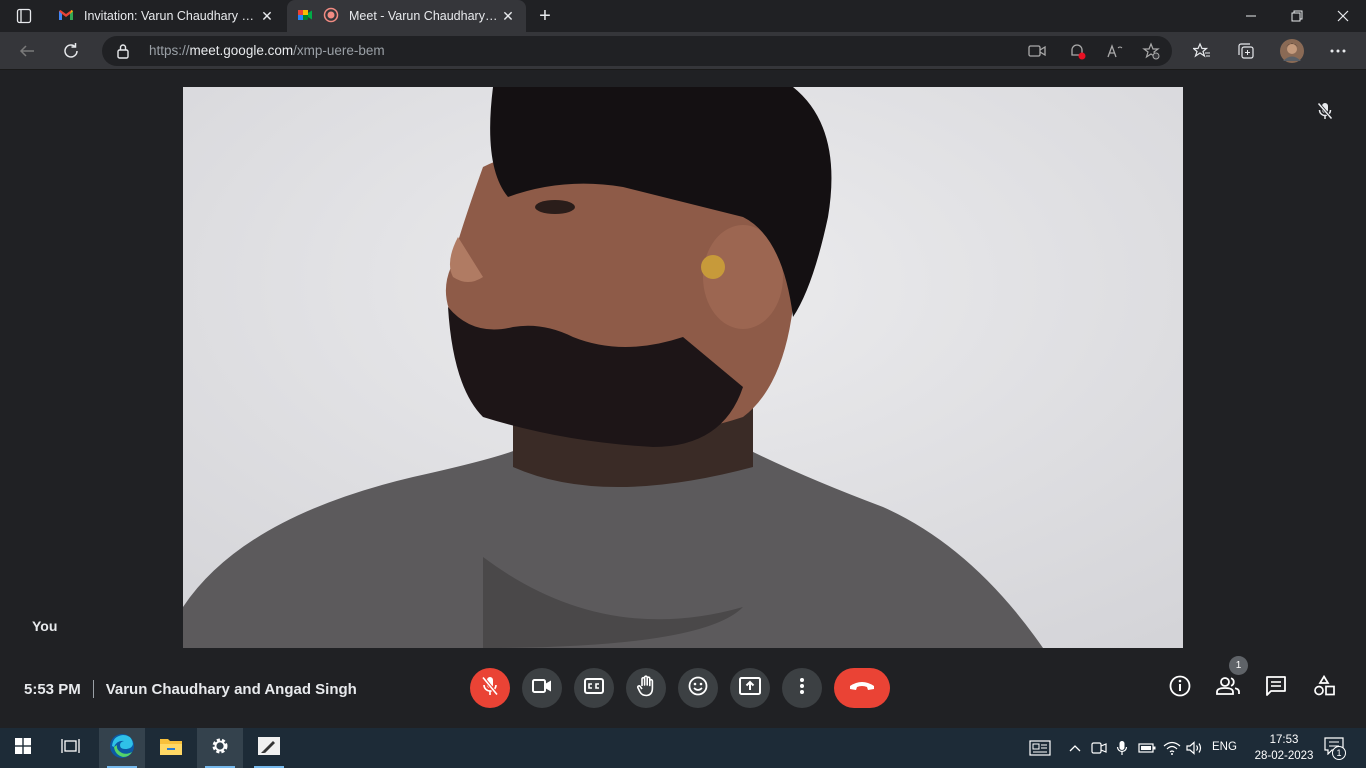  I want to click on microphone-off-button, so click(490, 688).